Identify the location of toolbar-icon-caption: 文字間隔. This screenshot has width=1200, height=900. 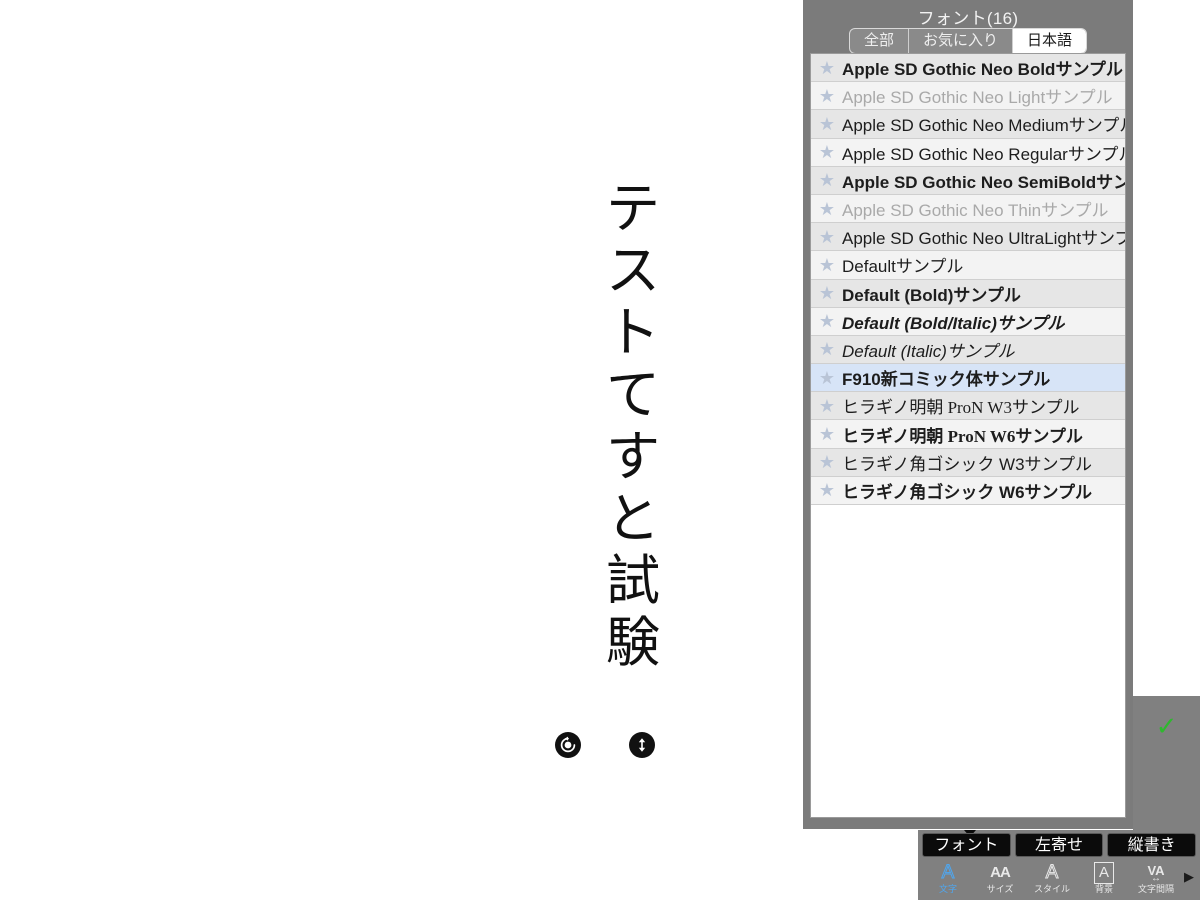
(1155, 889).